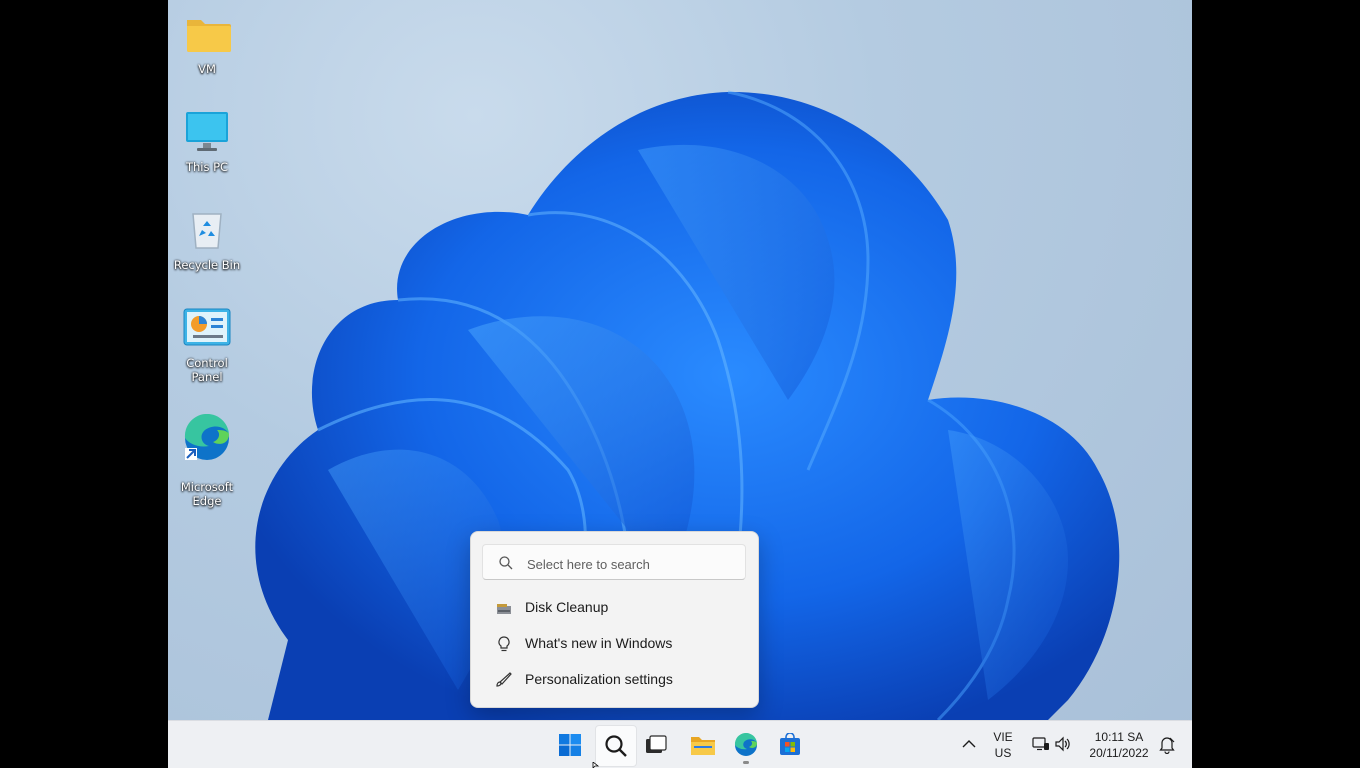 This screenshot has height=768, width=1360. What do you see at coordinates (1041, 744) in the screenshot?
I see `network-icon` at bounding box center [1041, 744].